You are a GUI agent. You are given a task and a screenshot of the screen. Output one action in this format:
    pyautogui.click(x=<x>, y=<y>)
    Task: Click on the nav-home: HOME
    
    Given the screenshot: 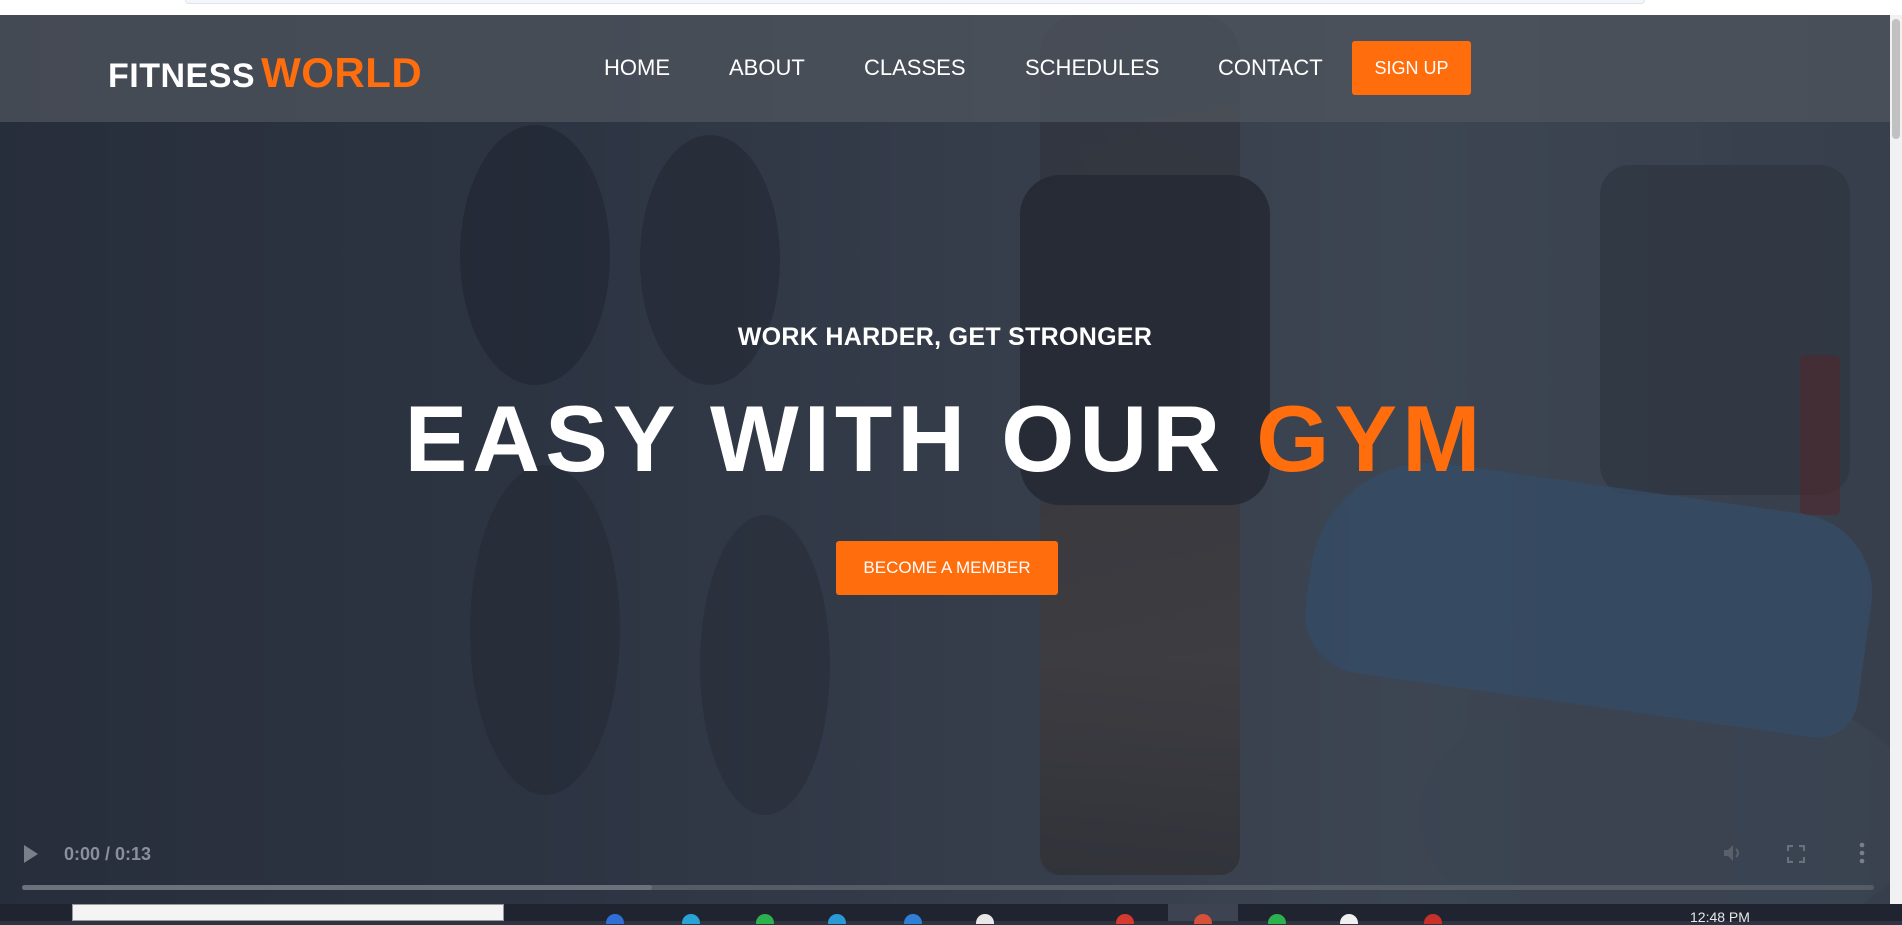 What is the action you would take?
    pyautogui.click(x=637, y=68)
    